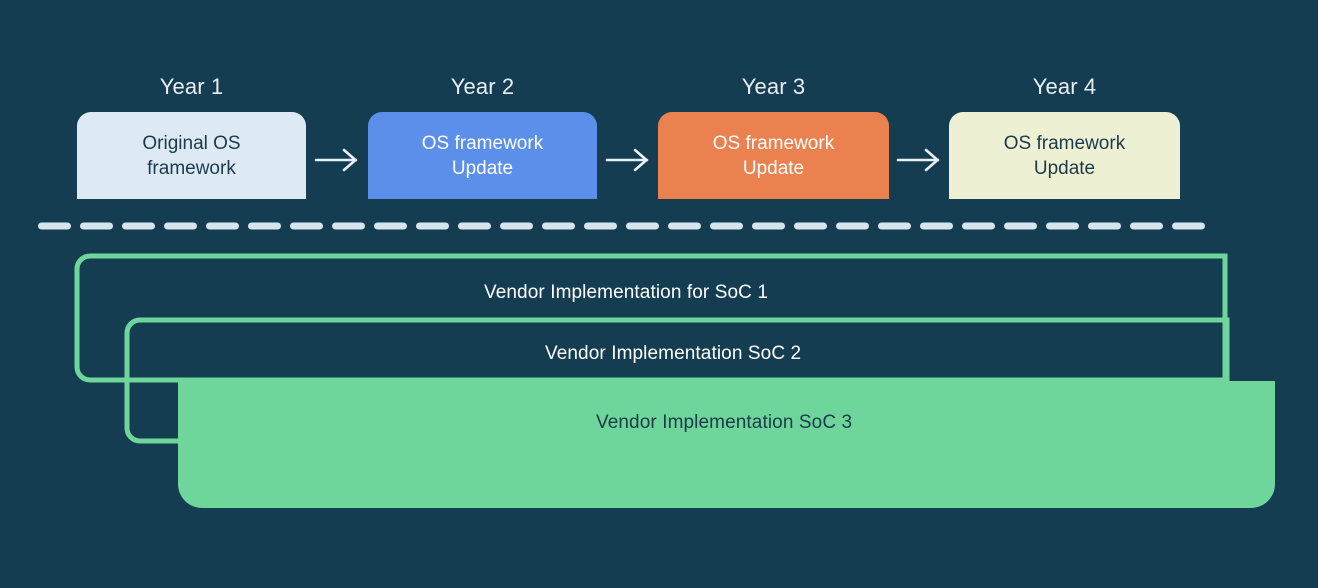  Describe the element at coordinates (626, 292) in the screenshot. I see `soc1-label: Vendor Implementation for SoC 1` at that location.